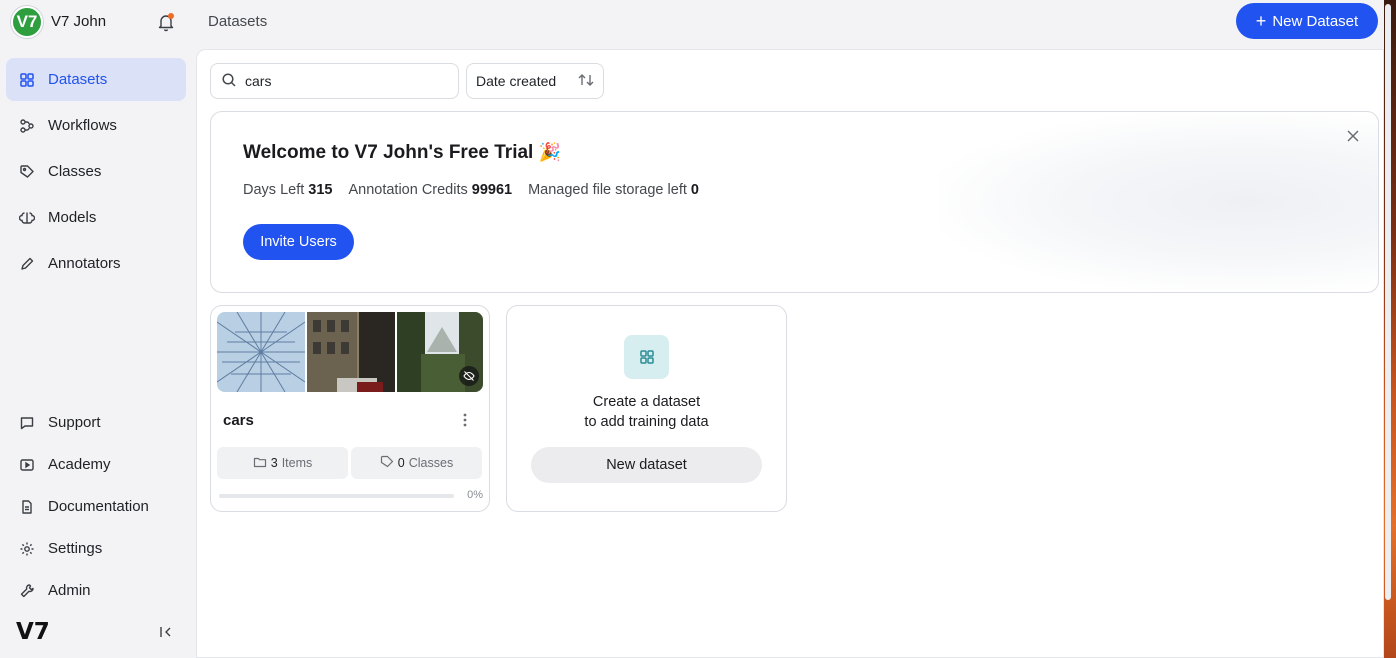  Describe the element at coordinates (27, 218) in the screenshot. I see `brain-icon` at that location.